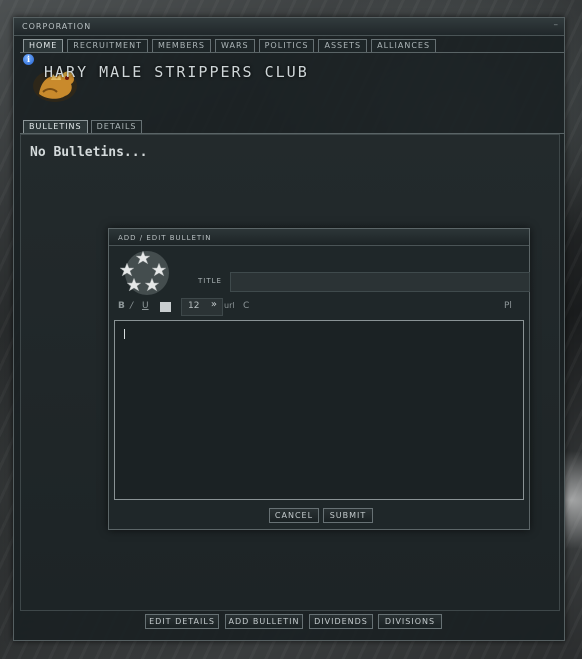 The image size is (582, 659). I want to click on tab-divider, so click(292, 52).